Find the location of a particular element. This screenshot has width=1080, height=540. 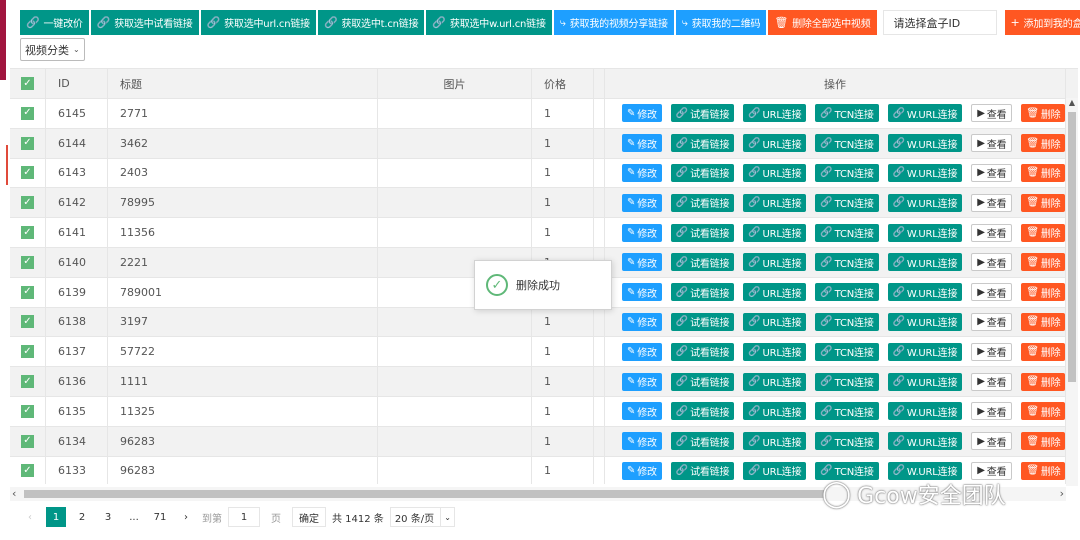

next-page-icon: › is located at coordinates (186, 517).